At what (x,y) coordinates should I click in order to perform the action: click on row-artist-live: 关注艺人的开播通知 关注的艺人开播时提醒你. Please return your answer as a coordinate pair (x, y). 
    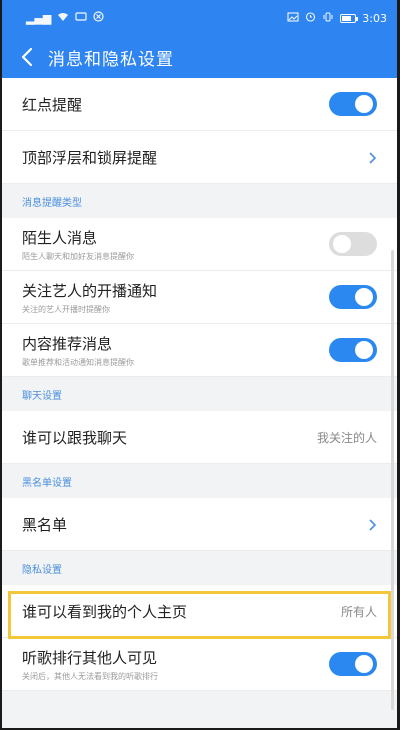
    Looking at the image, I should click on (199, 297).